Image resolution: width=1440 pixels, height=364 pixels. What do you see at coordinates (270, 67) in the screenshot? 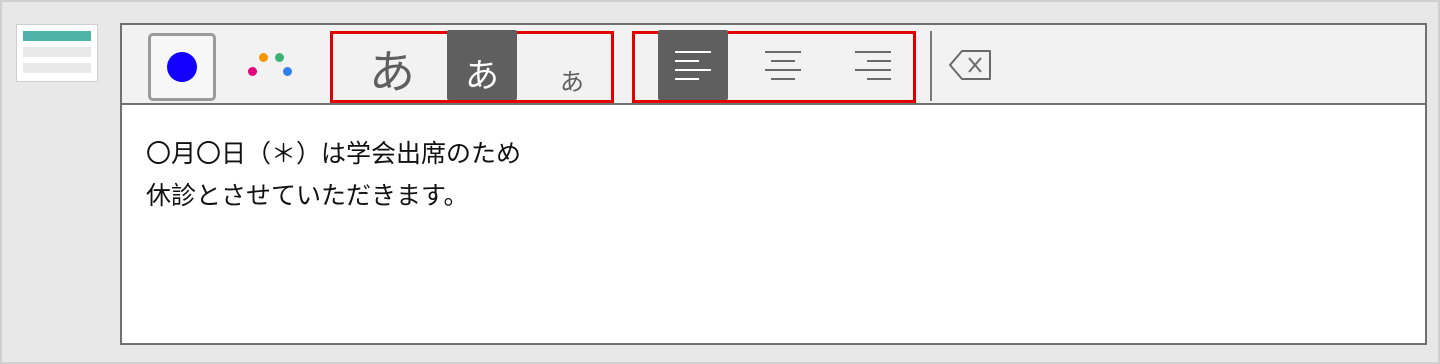
I see `color-palette-button` at bounding box center [270, 67].